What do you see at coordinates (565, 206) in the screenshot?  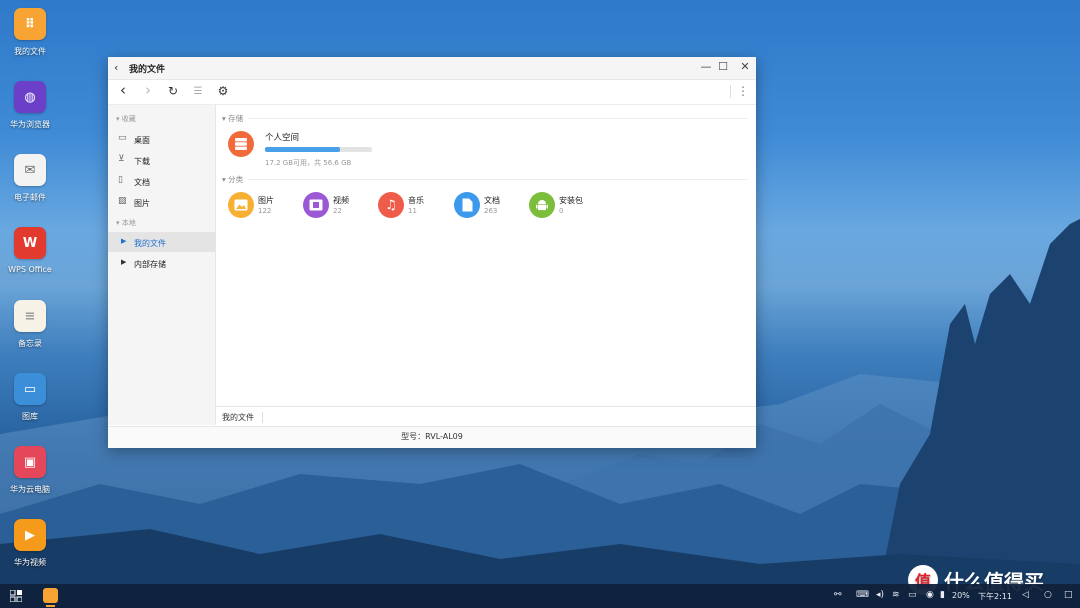 I see `category-apks: 安装包 0` at bounding box center [565, 206].